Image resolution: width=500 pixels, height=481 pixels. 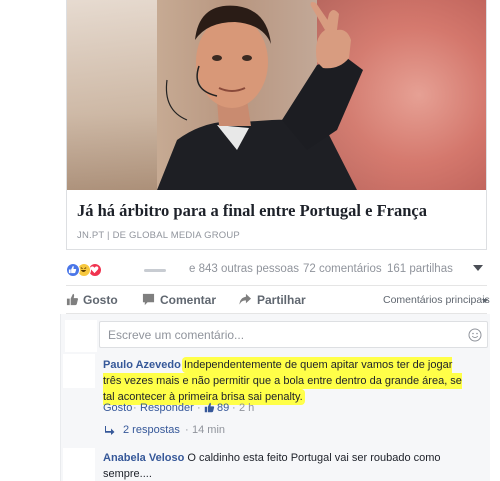 I want to click on post-options-chevron-icon, so click(x=478, y=268).